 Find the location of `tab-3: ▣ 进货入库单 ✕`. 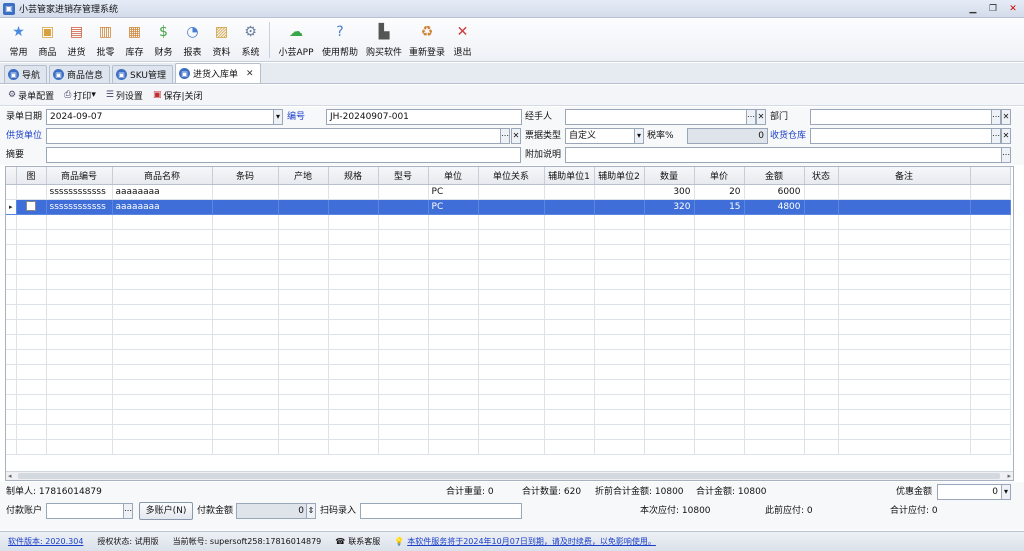

tab-3: ▣ 进货入库单 ✕ is located at coordinates (218, 73).